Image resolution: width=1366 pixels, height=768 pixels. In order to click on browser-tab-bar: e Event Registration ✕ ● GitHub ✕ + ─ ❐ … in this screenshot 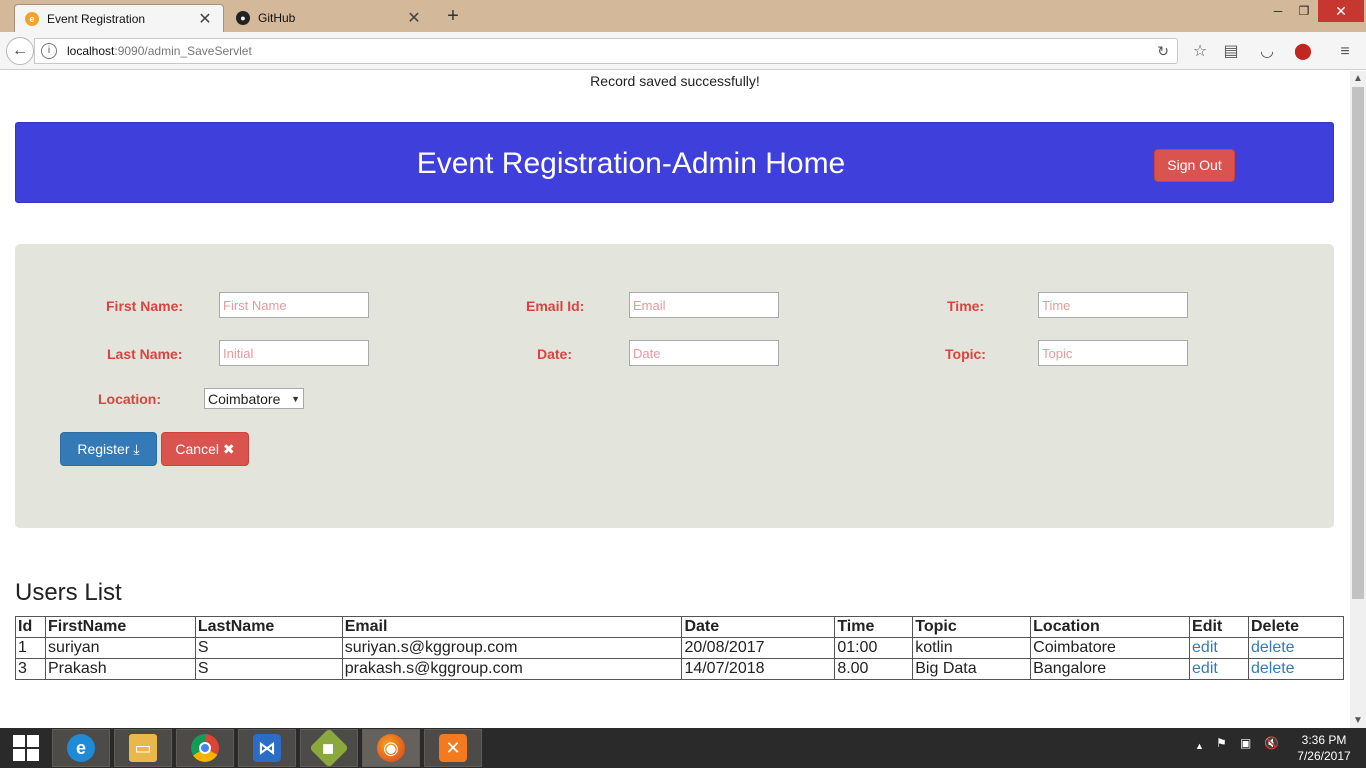, I will do `click(683, 16)`.